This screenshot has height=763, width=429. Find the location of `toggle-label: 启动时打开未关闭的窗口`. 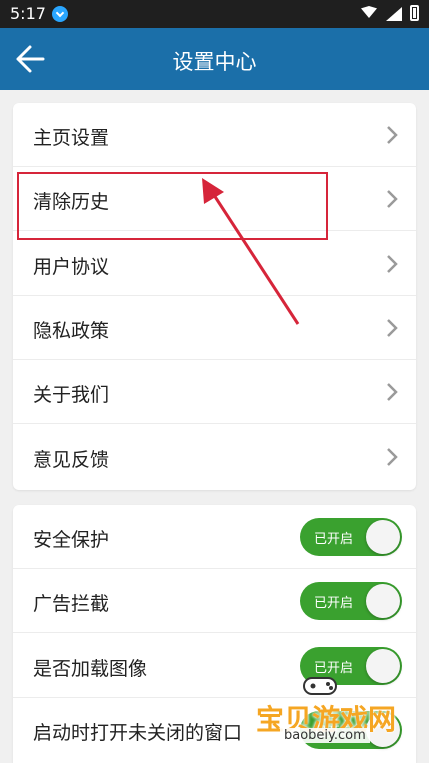

toggle-label: 启动时打开未关闭的窗口 is located at coordinates (138, 733).